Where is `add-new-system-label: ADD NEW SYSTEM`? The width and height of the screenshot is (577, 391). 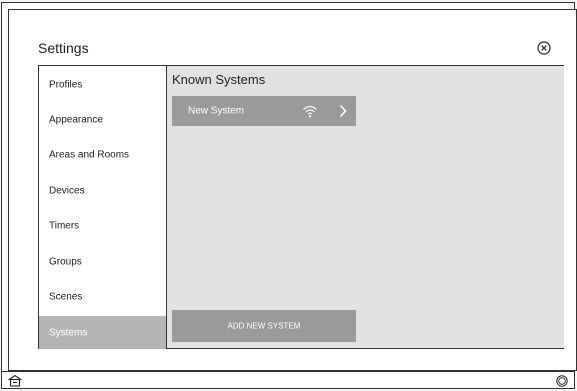
add-new-system-label: ADD NEW SYSTEM is located at coordinates (264, 326).